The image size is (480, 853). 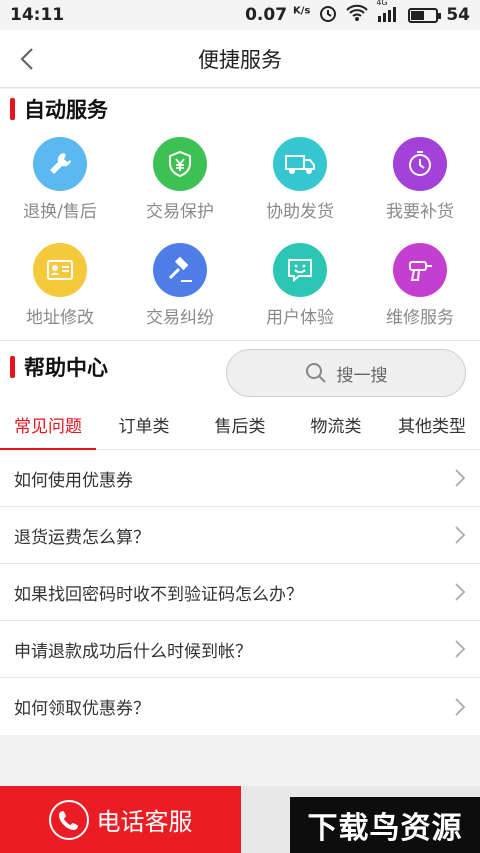 What do you see at coordinates (180, 212) in the screenshot?
I see `service-label: 交易保护` at bounding box center [180, 212].